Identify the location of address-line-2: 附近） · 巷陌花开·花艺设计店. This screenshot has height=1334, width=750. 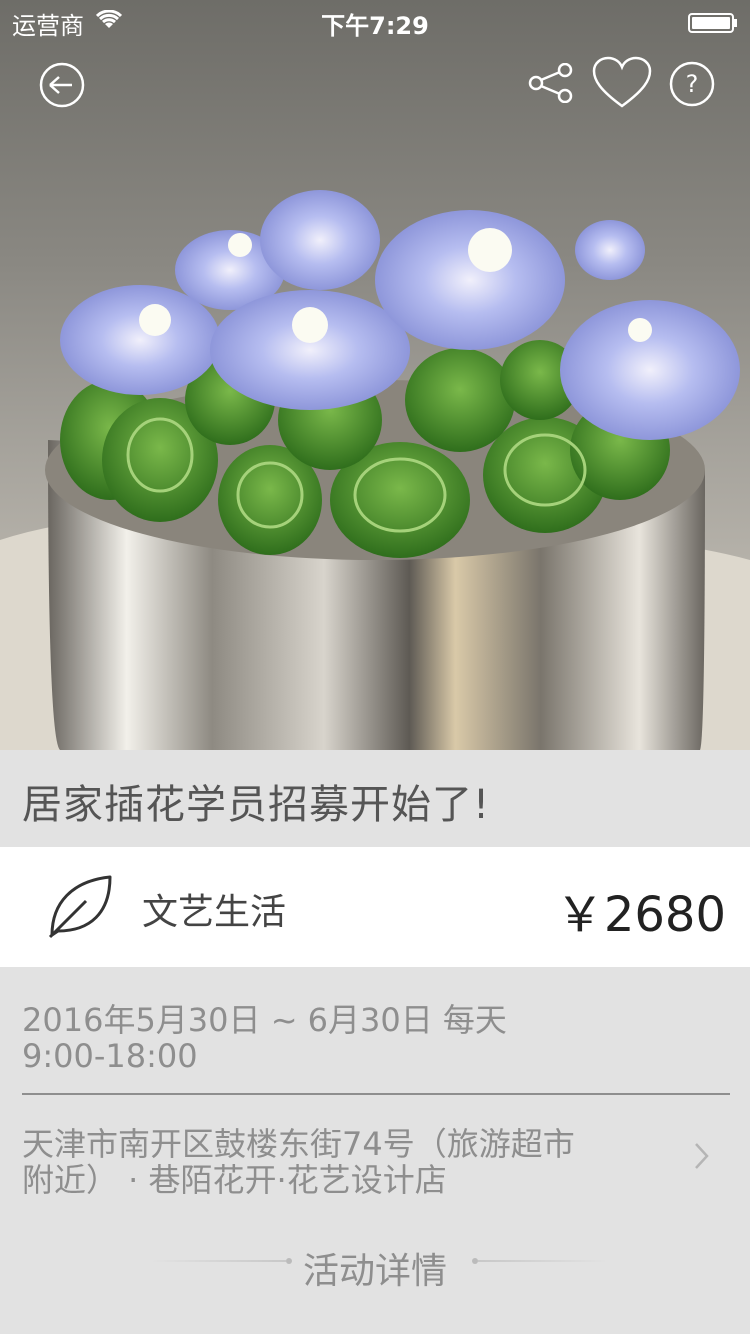
(234, 1180).